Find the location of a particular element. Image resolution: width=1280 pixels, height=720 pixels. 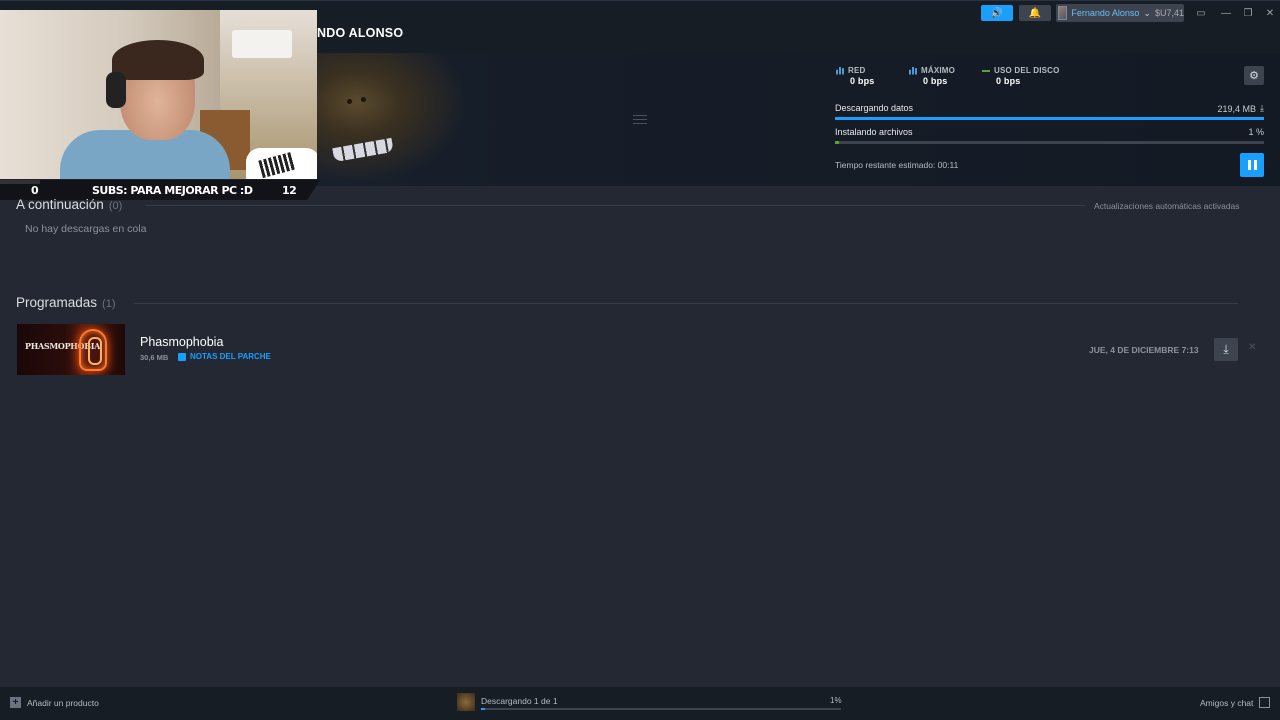

resize-handle-icon is located at coordinates (640, 119).